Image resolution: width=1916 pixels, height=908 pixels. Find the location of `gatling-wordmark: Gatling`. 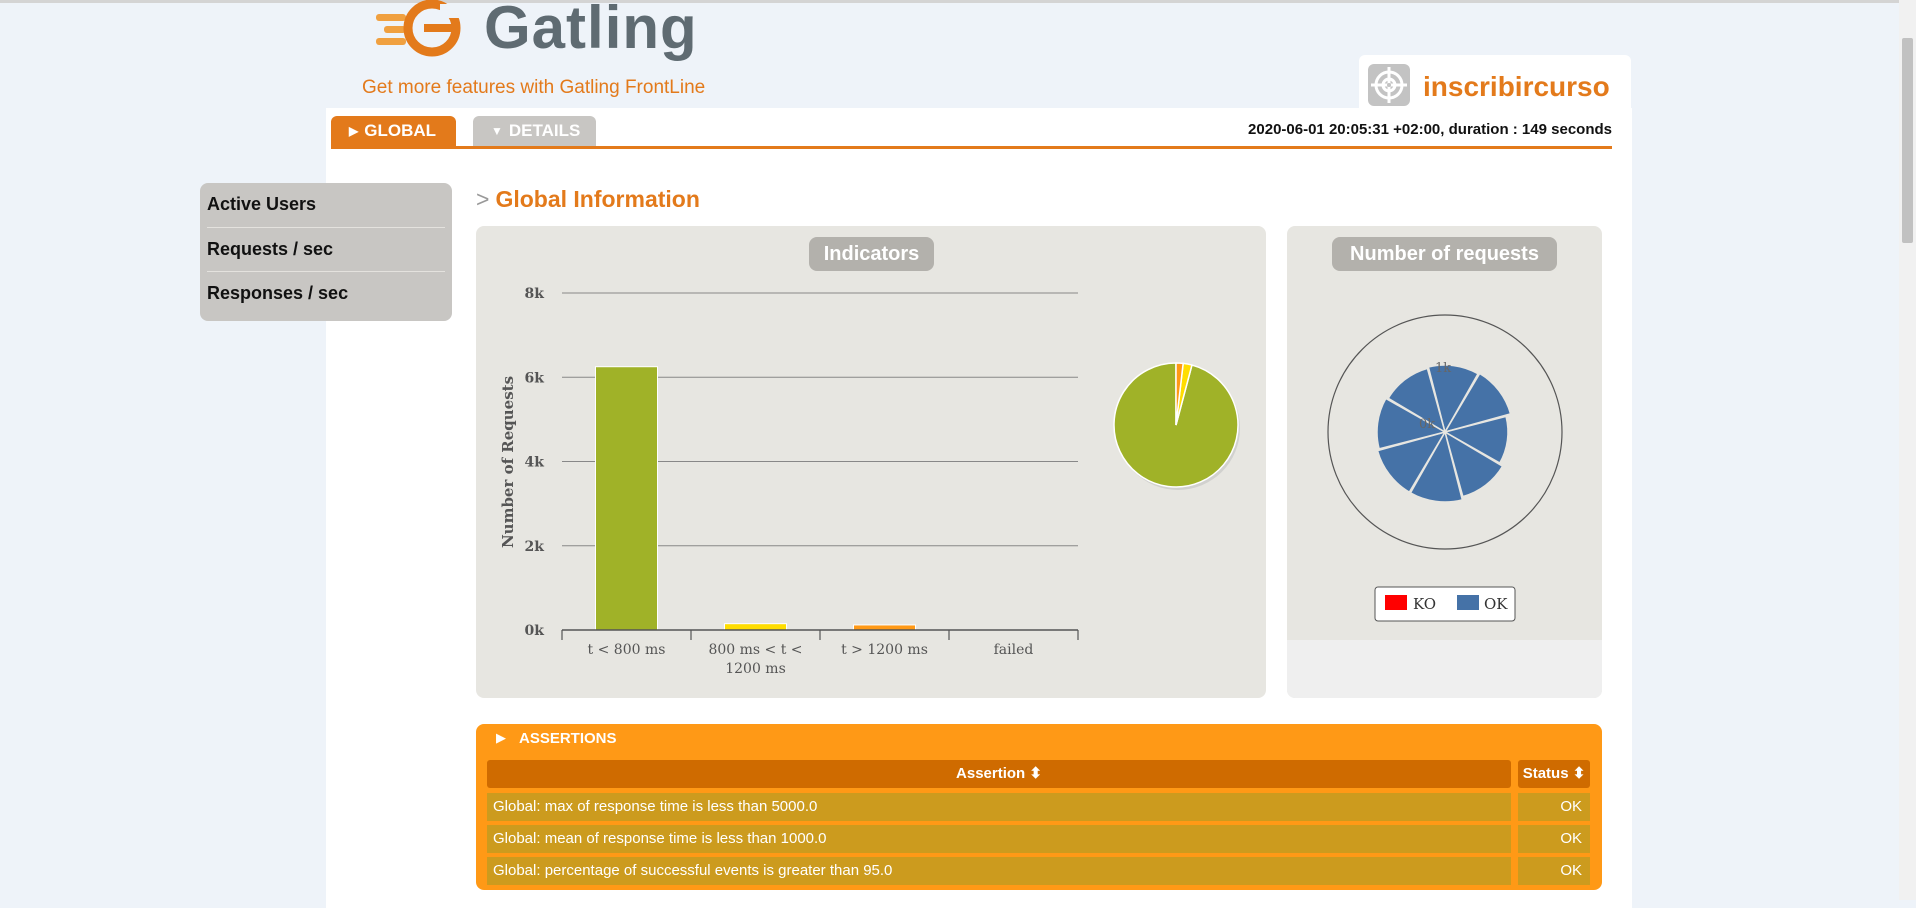

gatling-wordmark: Gatling is located at coordinates (591, 30).